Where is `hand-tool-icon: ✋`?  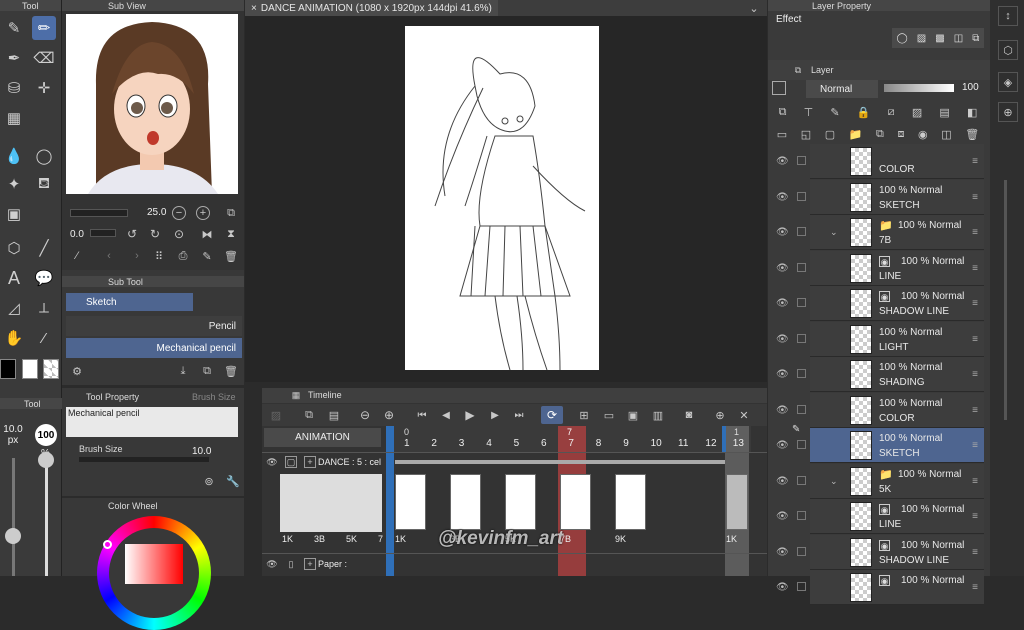
hand-tool-icon: ✋ is located at coordinates (14, 338).